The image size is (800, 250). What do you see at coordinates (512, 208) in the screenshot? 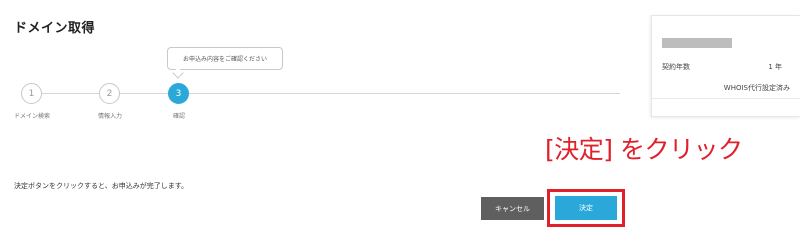
I see `cancel-button: キャンセル` at bounding box center [512, 208].